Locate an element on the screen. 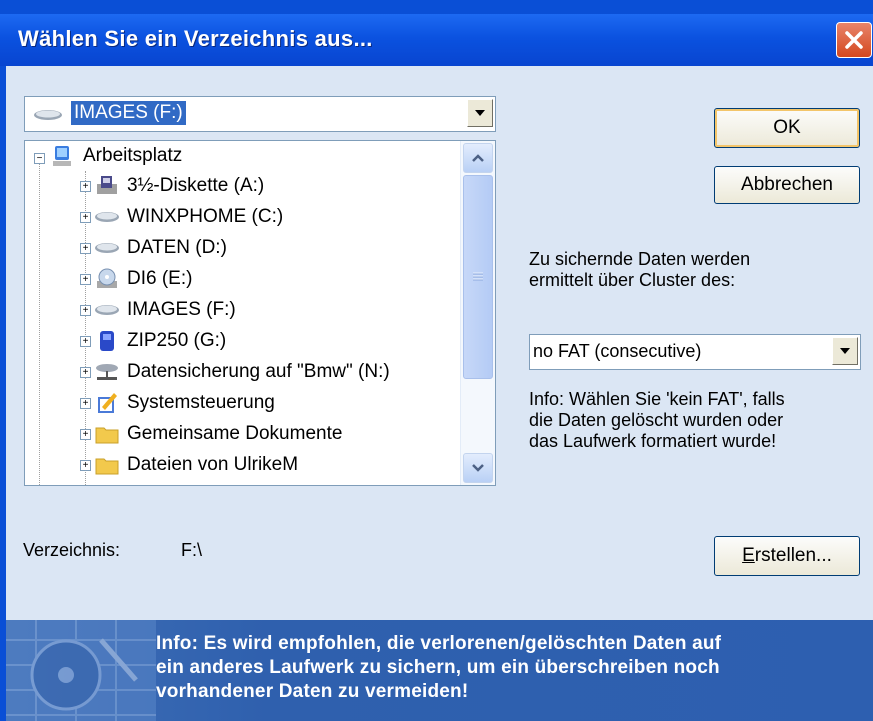 This screenshot has width=873, height=721. chevron-up-icon is located at coordinates (478, 158).